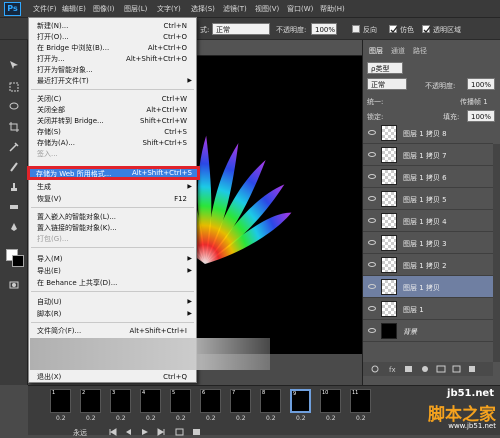 The width and height of the screenshot is (500, 438). Describe the element at coordinates (112, 26) in the screenshot. I see `menu-item-new: 新建(N)... Ctrl+N` at that location.